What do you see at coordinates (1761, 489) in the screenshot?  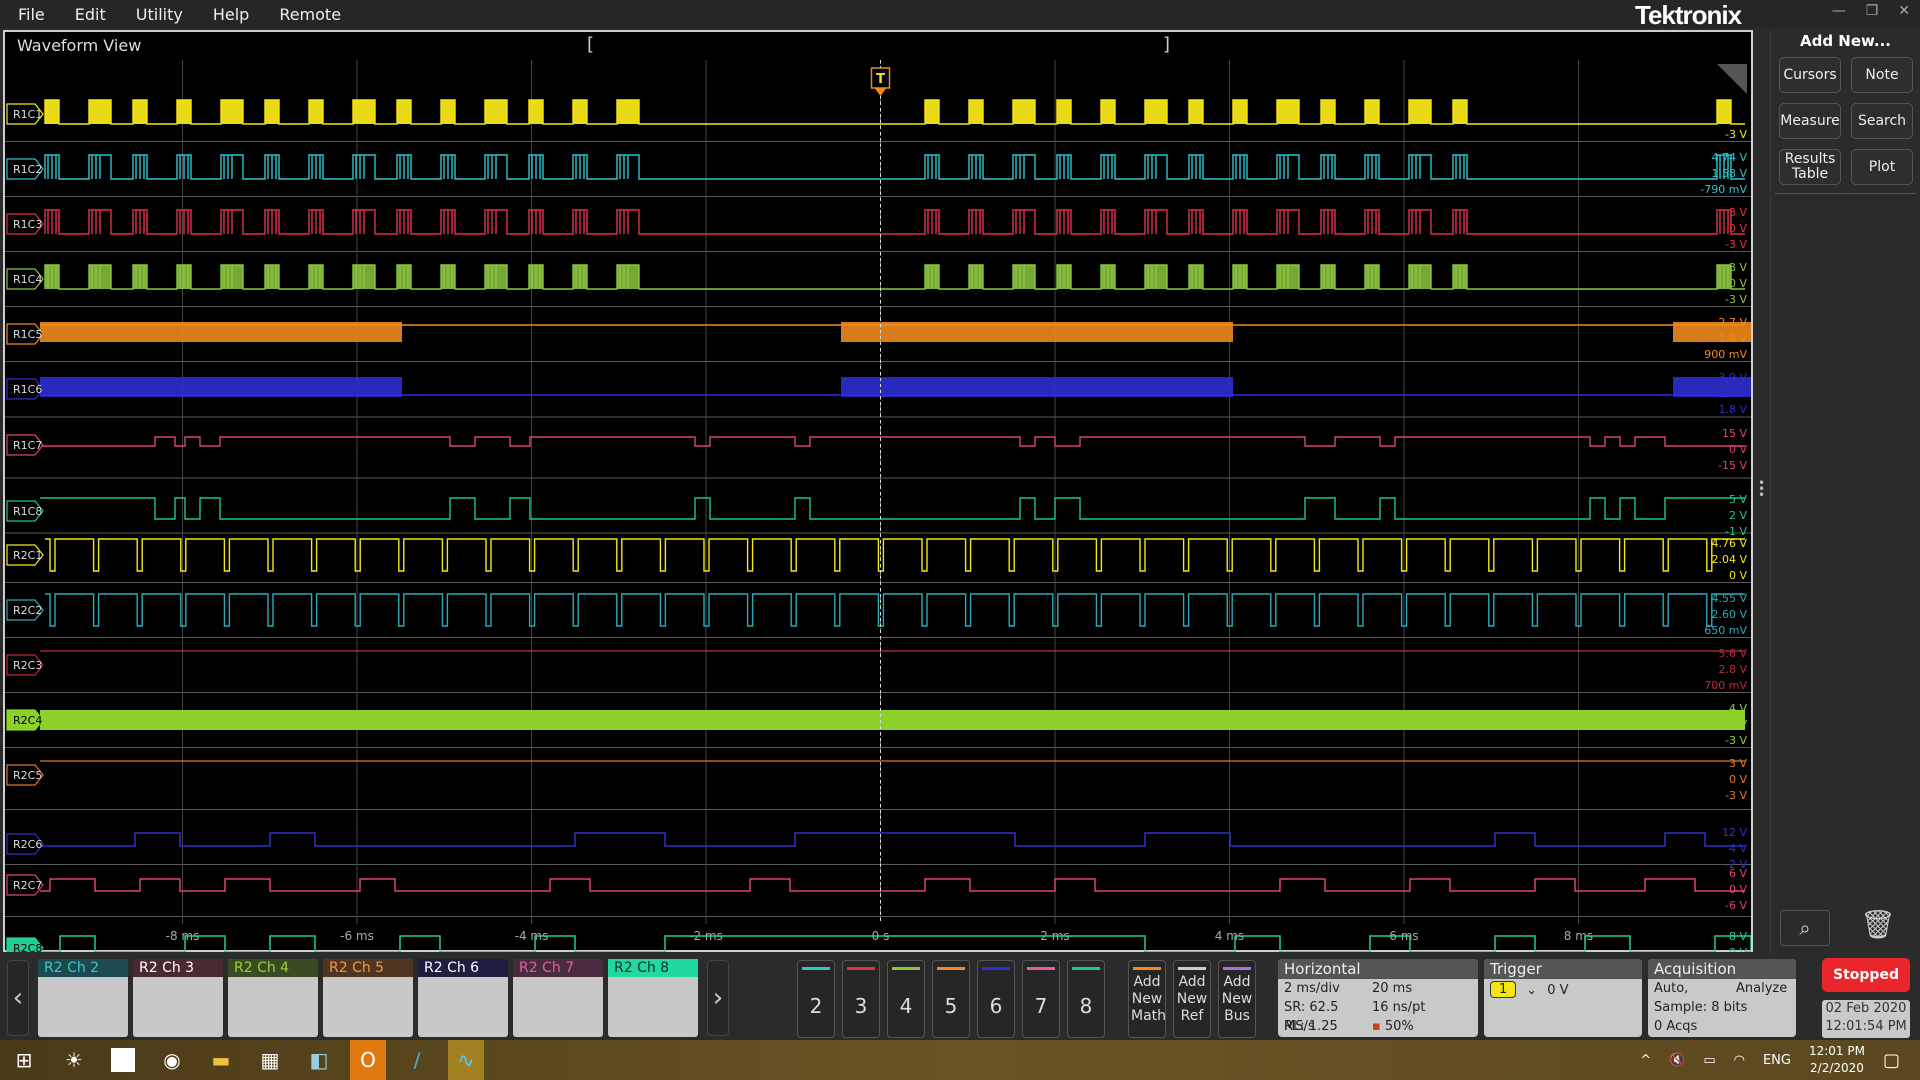 I see `panel-grip-icon: • • •` at bounding box center [1761, 489].